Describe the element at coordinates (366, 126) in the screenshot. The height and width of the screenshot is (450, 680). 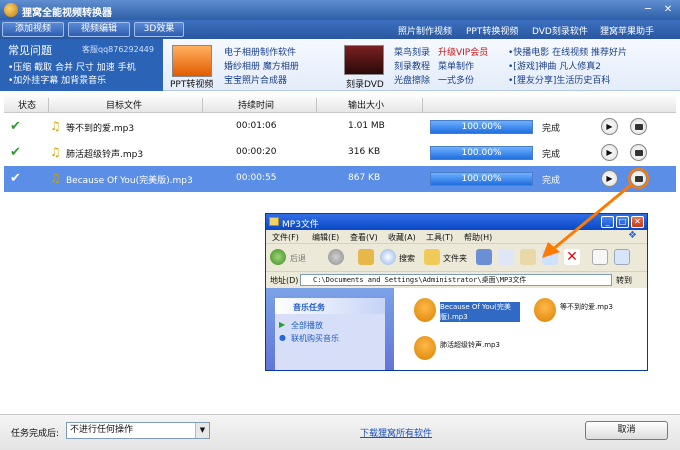
I see `row-size: 1.01 MB` at that location.